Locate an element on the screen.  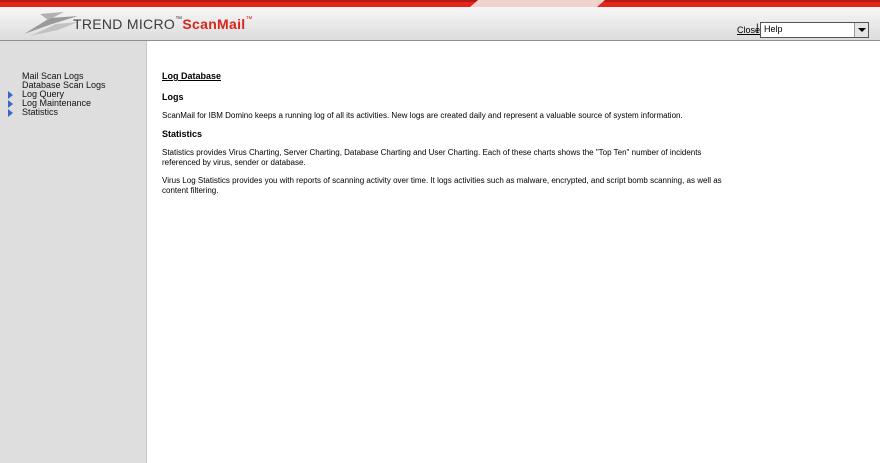
brand-title: TREND MICRO™ScanMail™ is located at coordinates (163, 24).